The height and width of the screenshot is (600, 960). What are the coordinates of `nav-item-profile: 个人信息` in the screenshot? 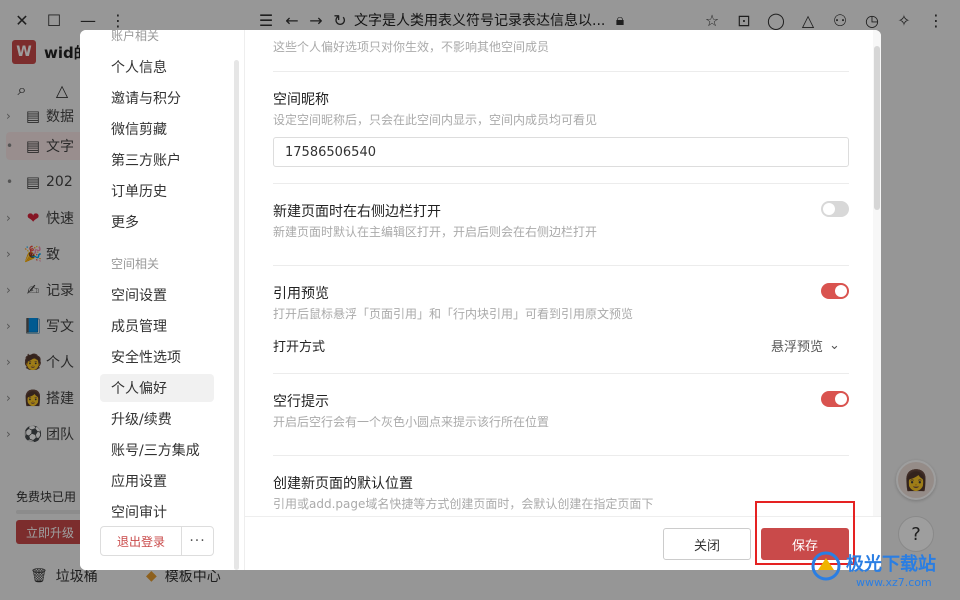 It's located at (157, 67).